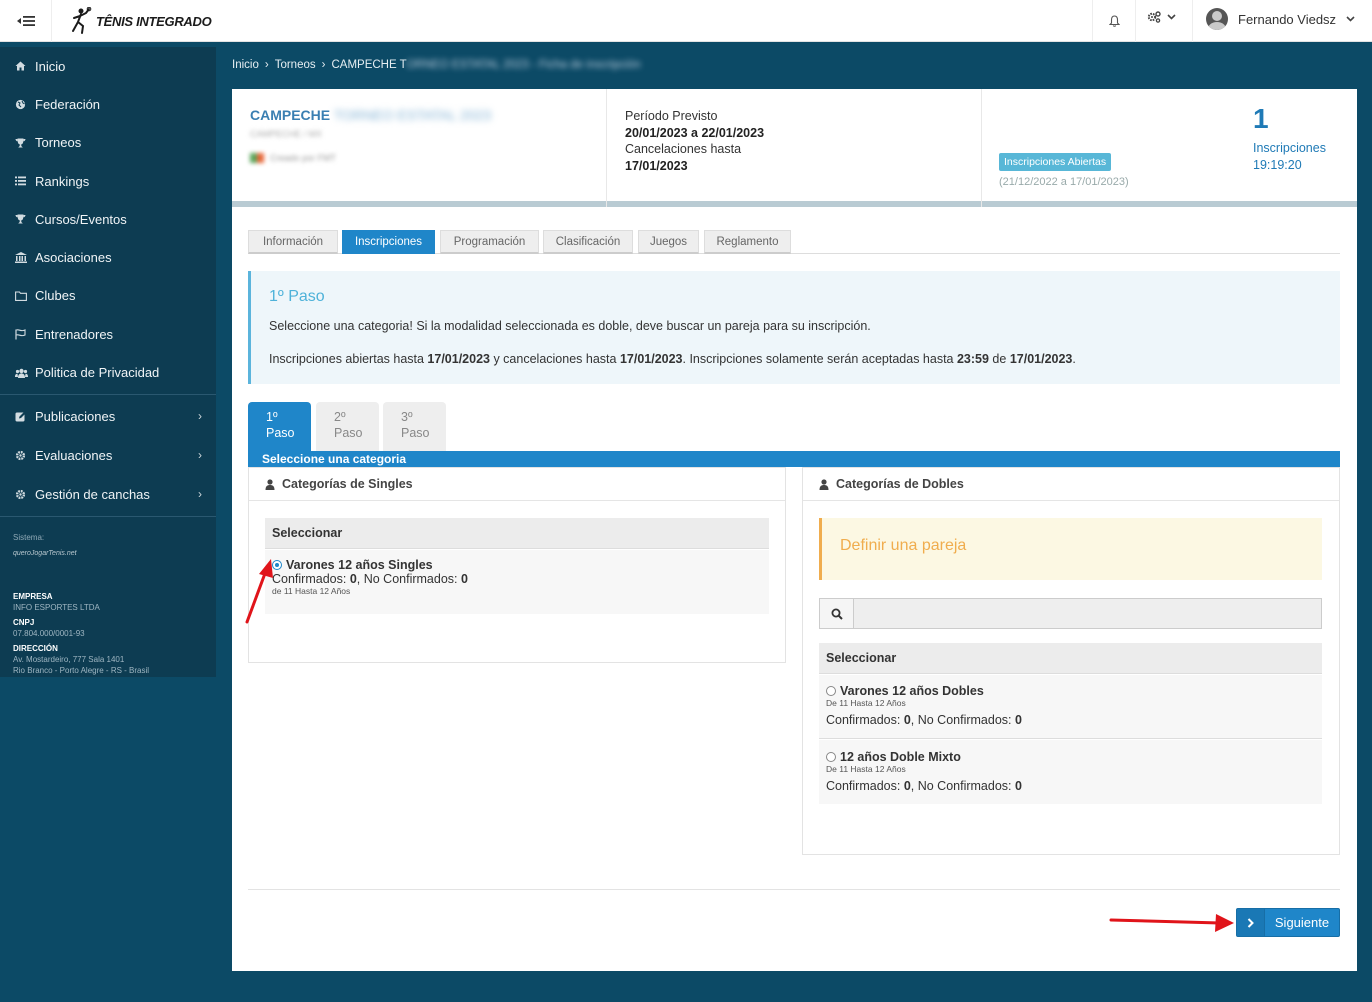 The image size is (1372, 1002). I want to click on partner-search-input, so click(1087, 613).